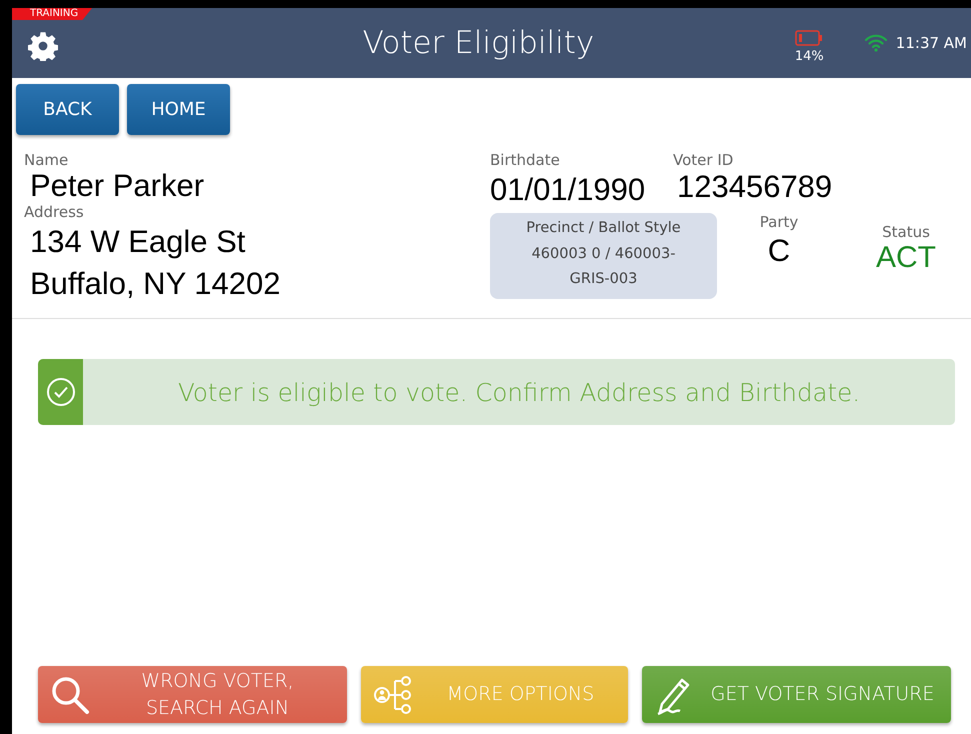 This screenshot has width=971, height=734. I want to click on field-label: Status, so click(906, 232).